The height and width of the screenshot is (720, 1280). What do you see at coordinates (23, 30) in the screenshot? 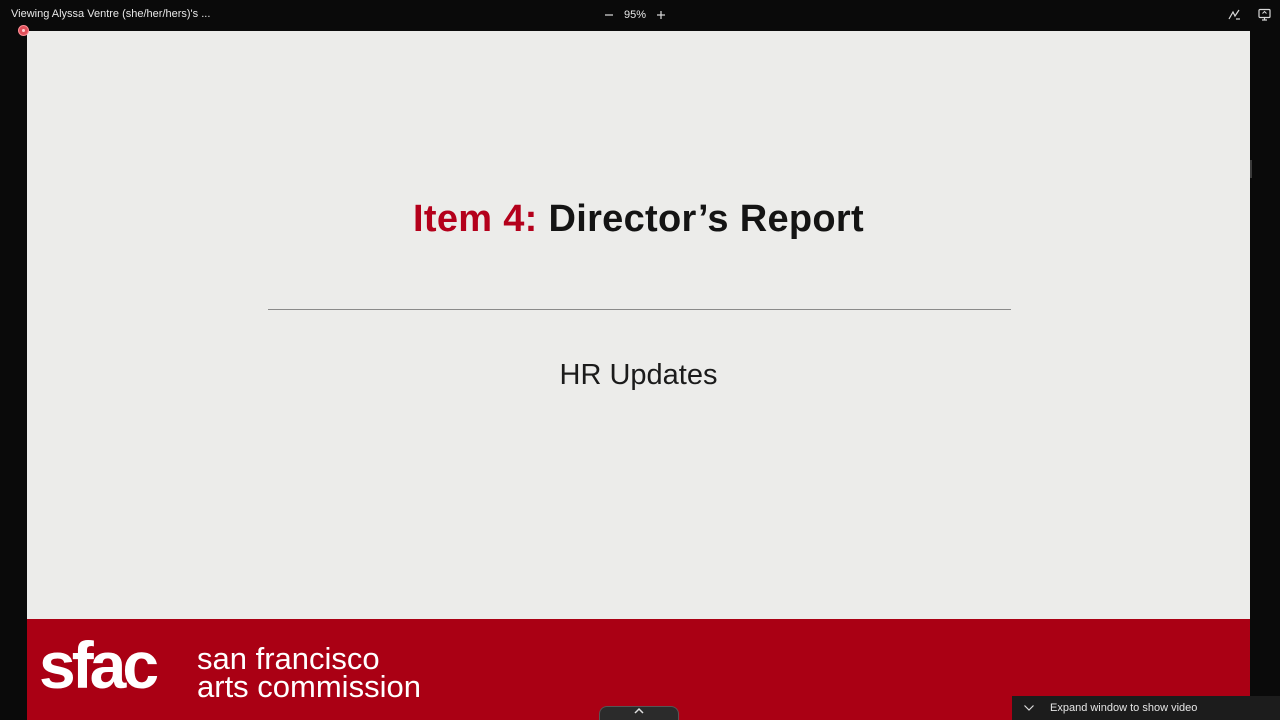
I see `recording-indicator-icon` at bounding box center [23, 30].